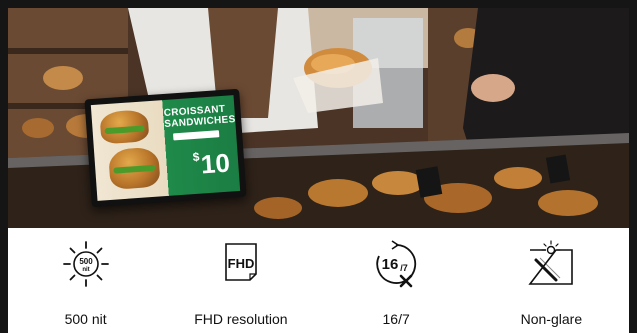  Describe the element at coordinates (406, 281) in the screenshot. I see `wrench-icon` at that location.